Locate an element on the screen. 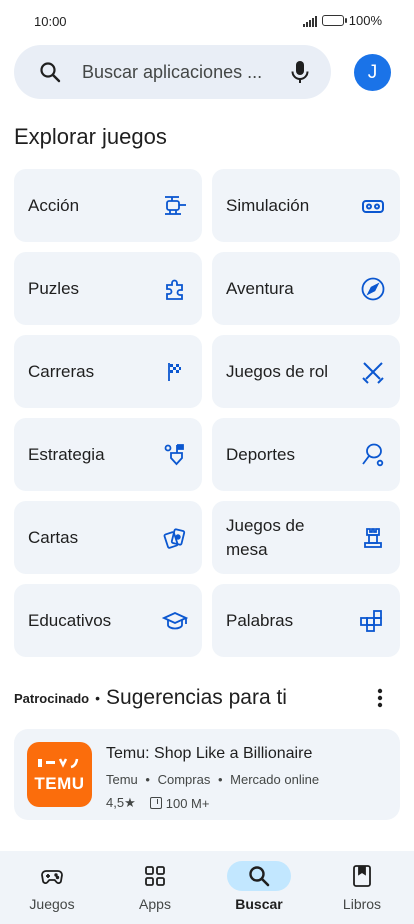 The image size is (414, 924). graduation-cap-icon is located at coordinates (175, 621).